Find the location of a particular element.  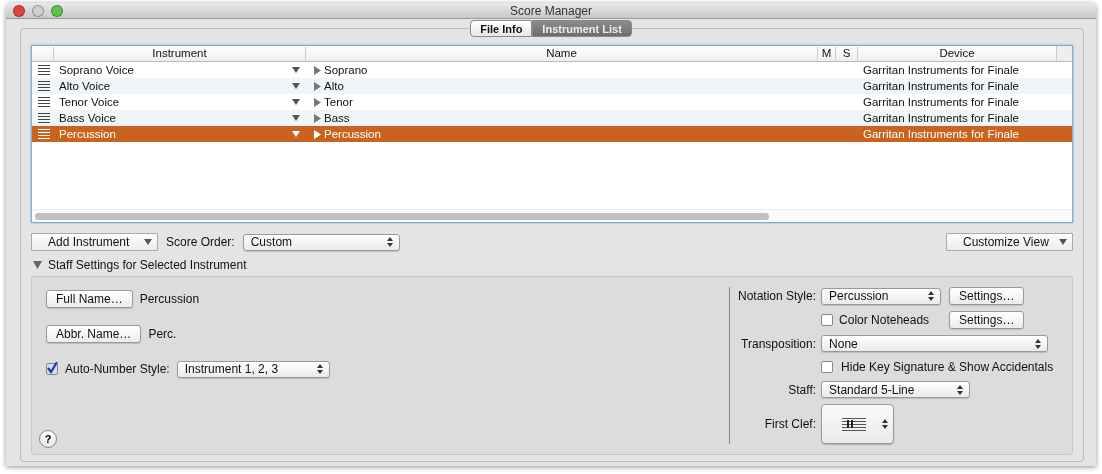

table-cell: Alto Voice is located at coordinates (85, 86).